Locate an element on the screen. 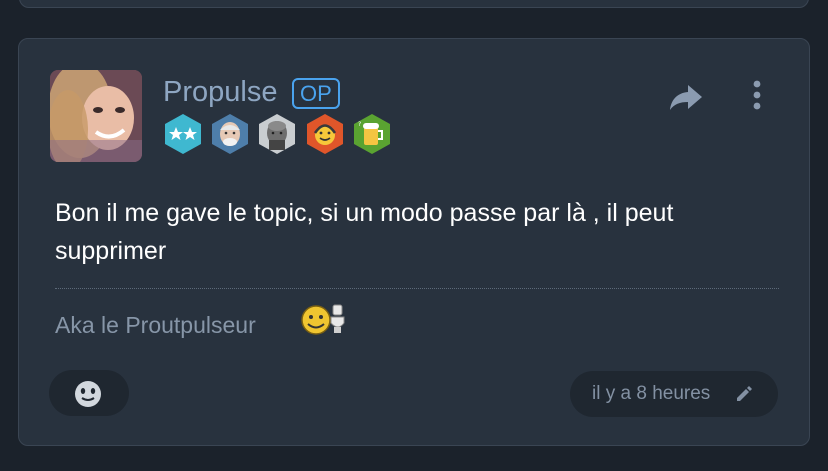  more-options-button is located at coordinates (757, 95).